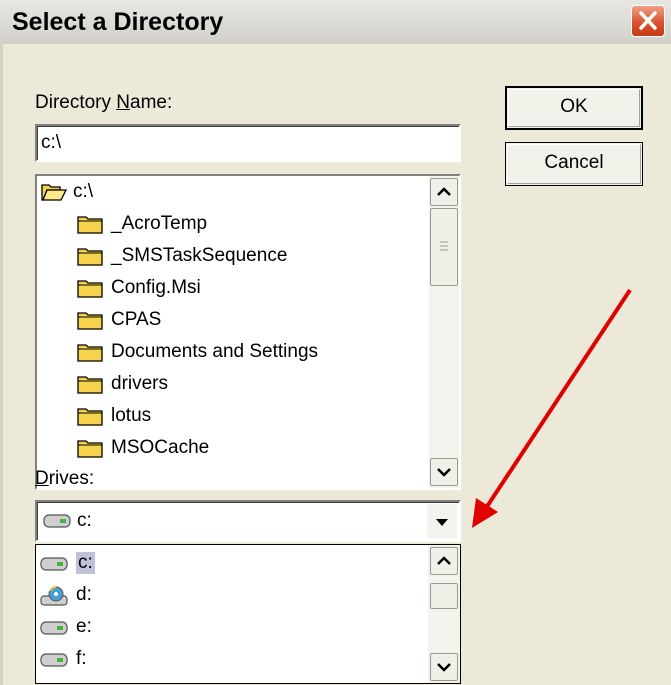 The height and width of the screenshot is (685, 671). I want to click on annotation-arrow, so click(552, 408).